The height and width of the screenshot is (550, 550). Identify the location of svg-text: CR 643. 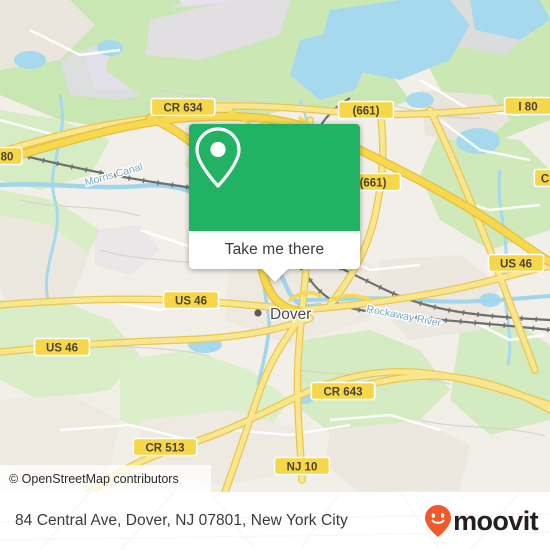
(343, 393).